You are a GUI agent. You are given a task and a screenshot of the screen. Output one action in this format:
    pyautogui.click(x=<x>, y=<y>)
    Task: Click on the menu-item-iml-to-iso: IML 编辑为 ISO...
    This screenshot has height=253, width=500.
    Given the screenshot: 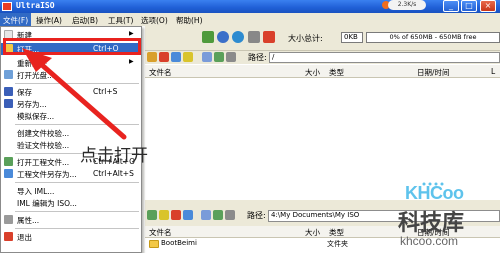 What is the action you would take?
    pyautogui.click(x=71, y=203)
    